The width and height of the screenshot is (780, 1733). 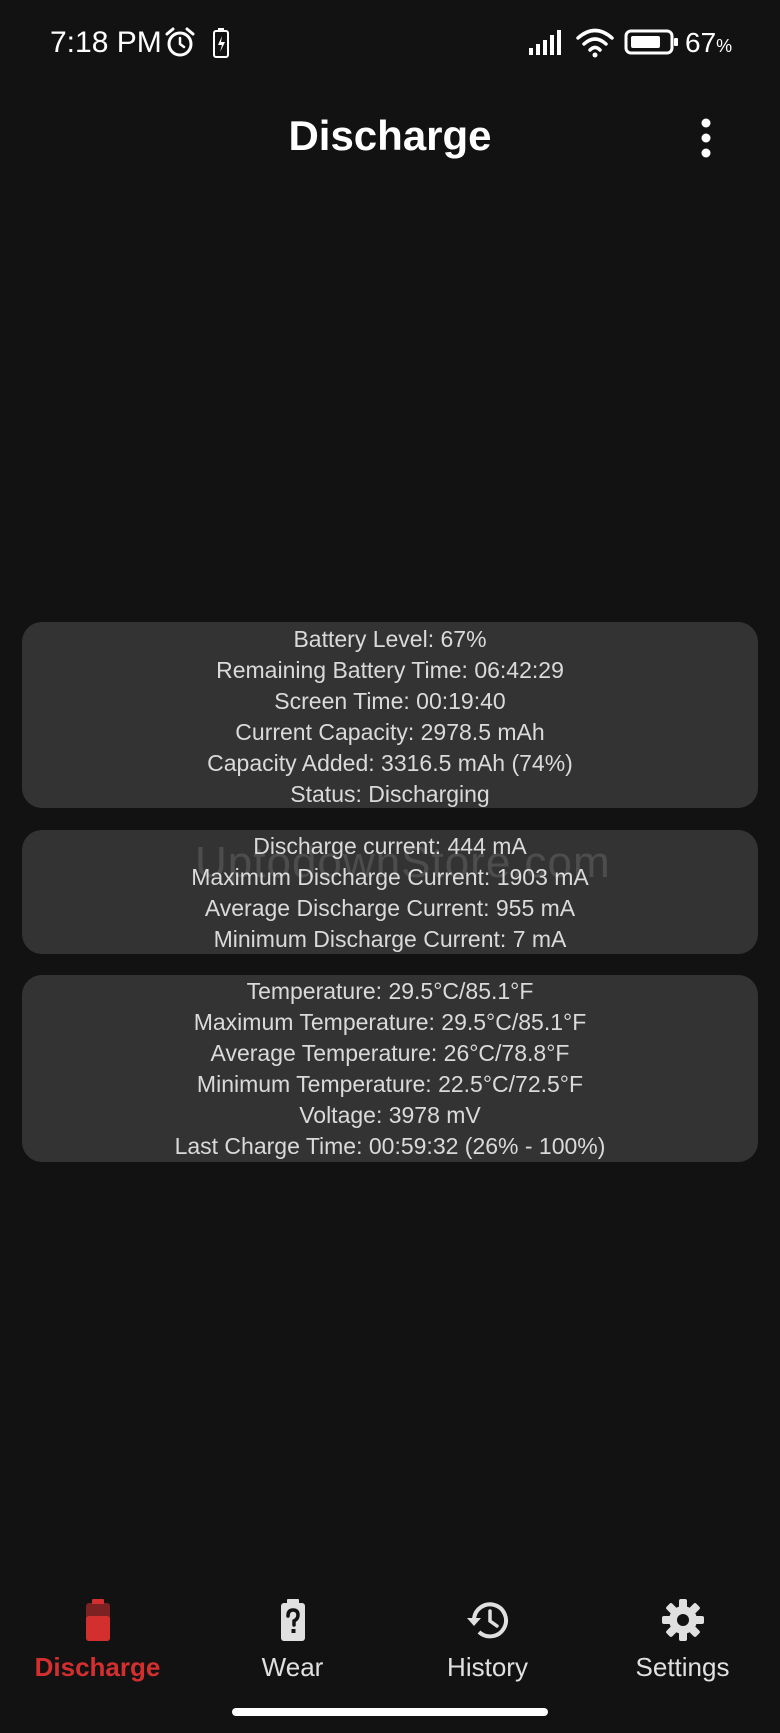 What do you see at coordinates (292, 1667) in the screenshot?
I see `nav-label-wear: Wear` at bounding box center [292, 1667].